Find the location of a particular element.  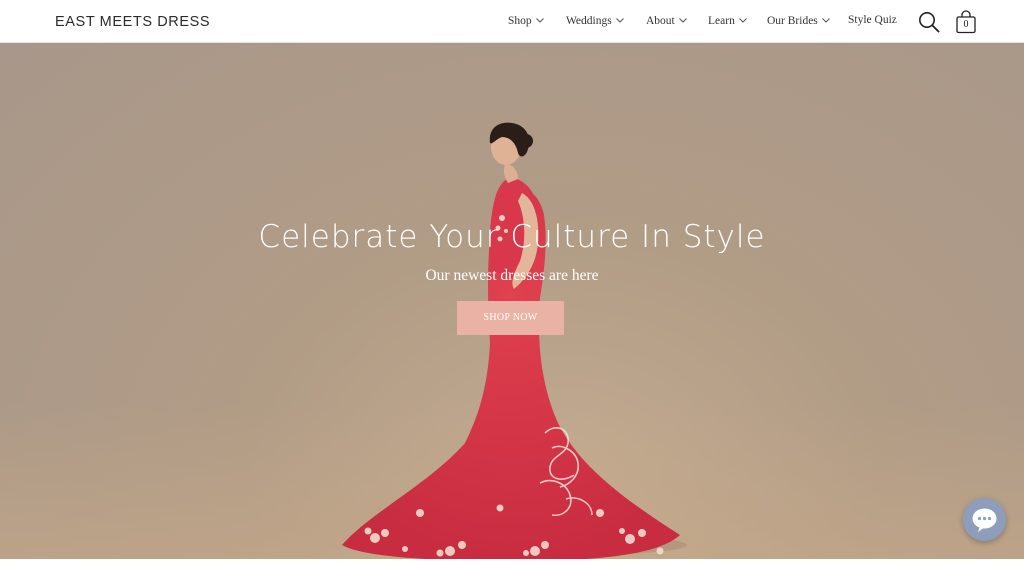

brand-logo: EAST MEETS DRESS is located at coordinates (132, 22).